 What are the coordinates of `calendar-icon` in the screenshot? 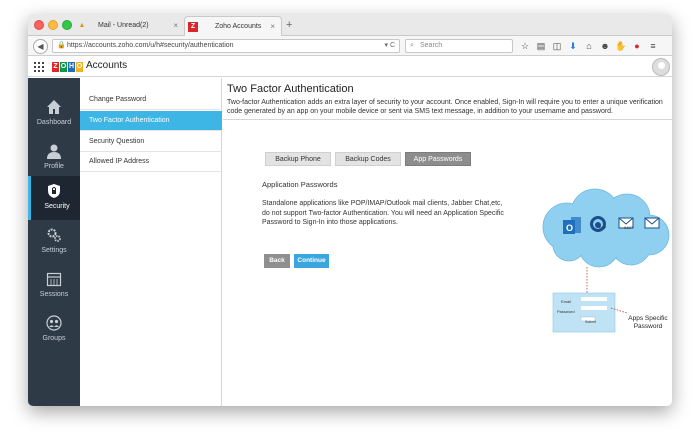 It's located at (54, 279).